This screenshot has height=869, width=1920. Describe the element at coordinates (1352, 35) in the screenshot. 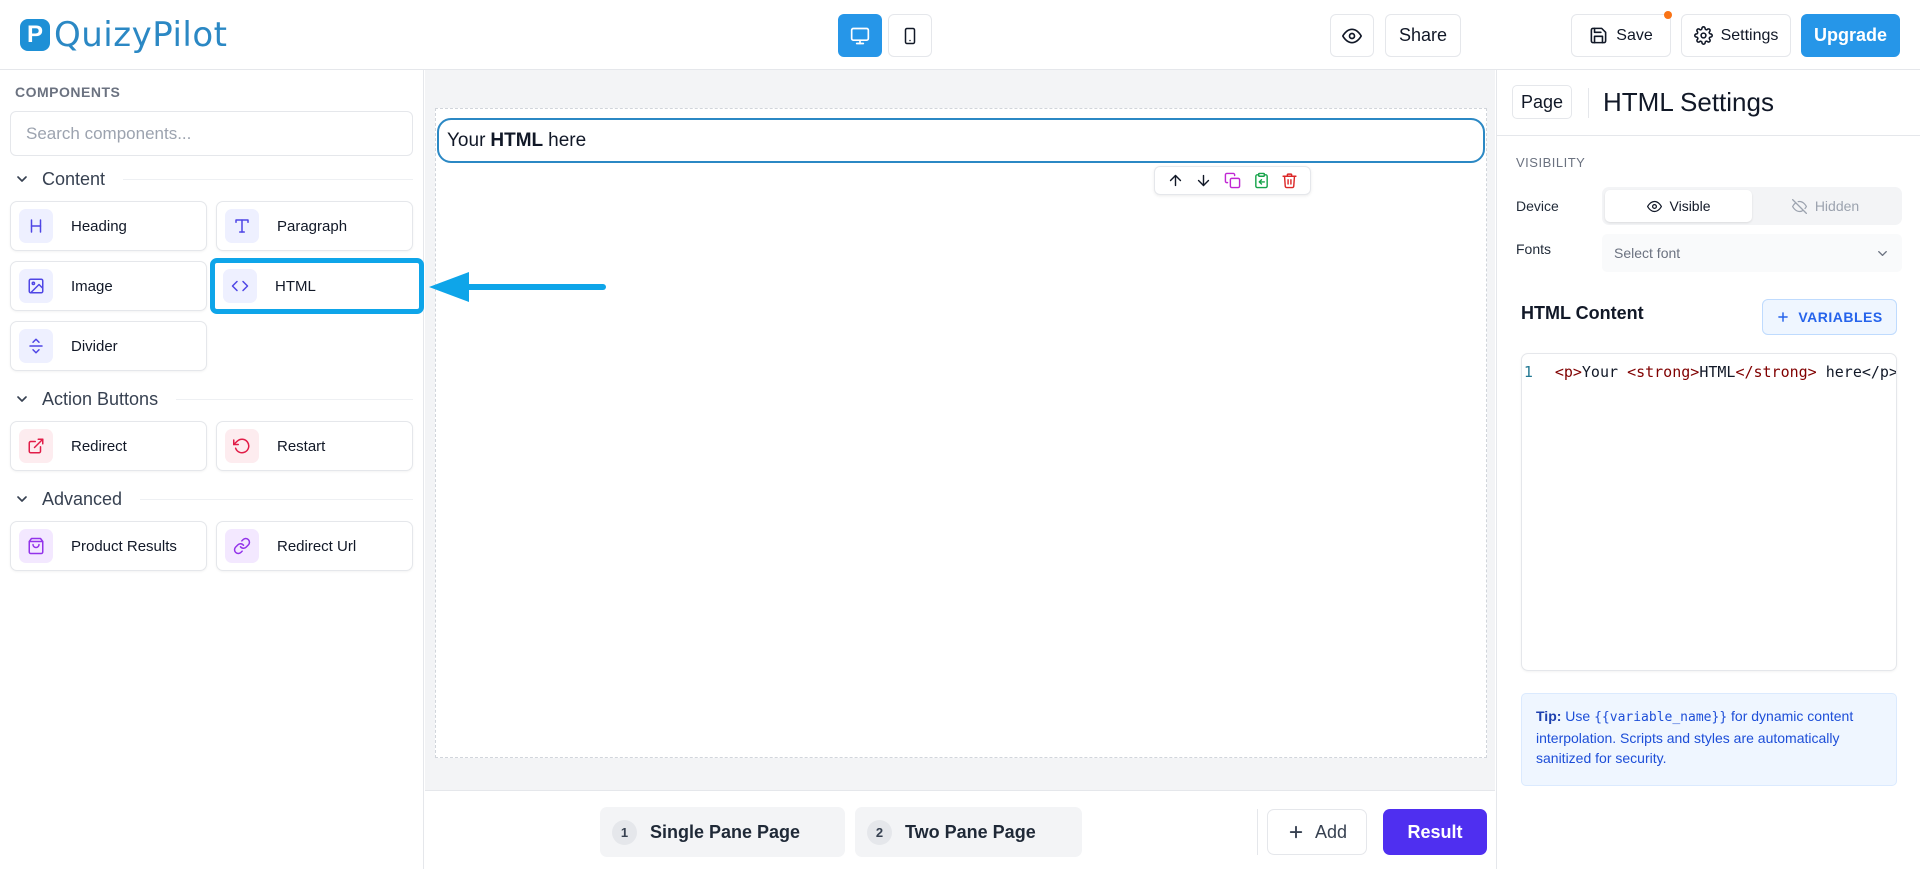

I see `preview-button` at that location.